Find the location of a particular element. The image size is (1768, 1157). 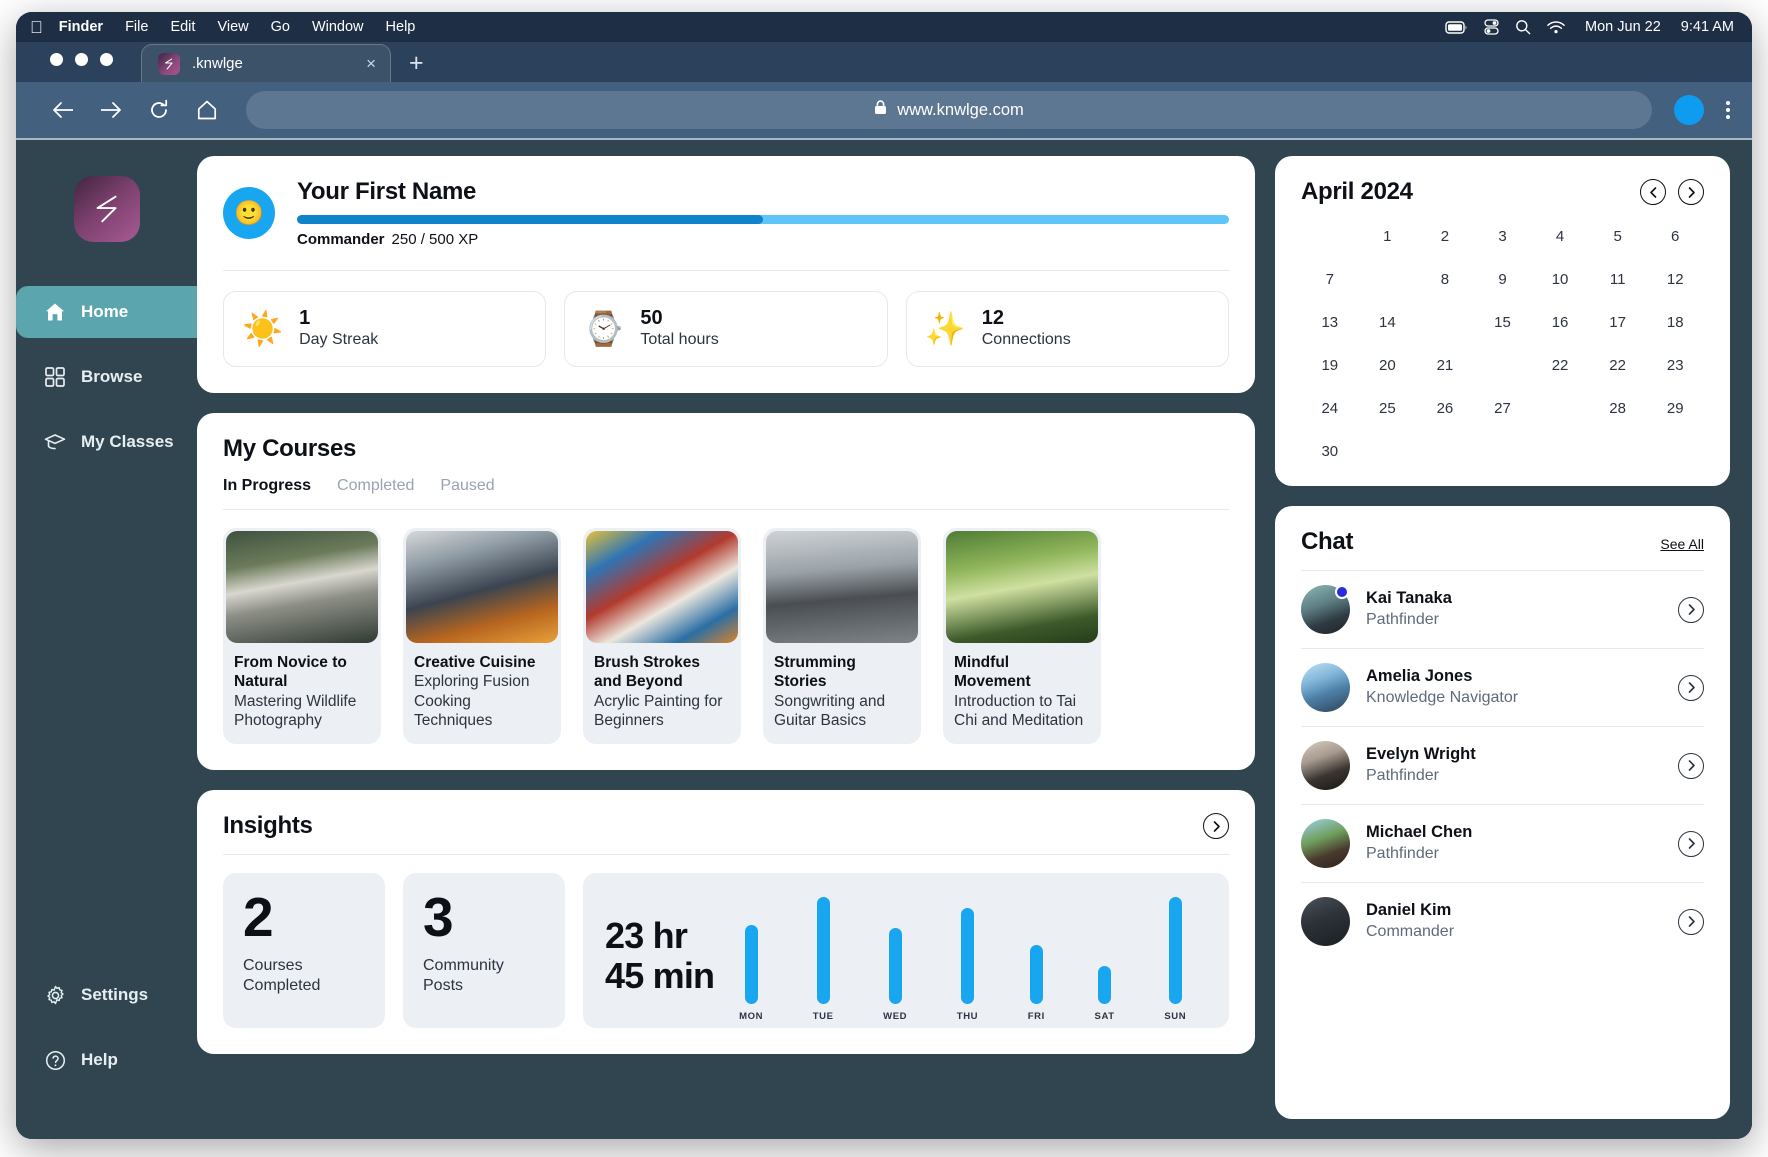

calendar-day-cell: 2 is located at coordinates (1445, 236).